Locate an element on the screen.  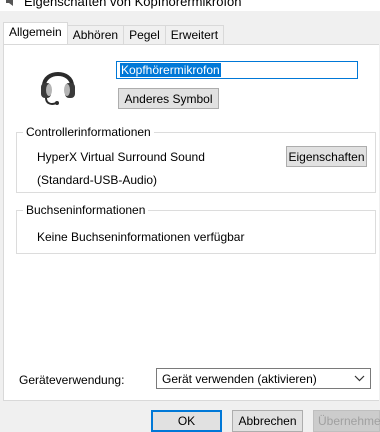
tab-abhoeren: Abhören is located at coordinates (95, 34).